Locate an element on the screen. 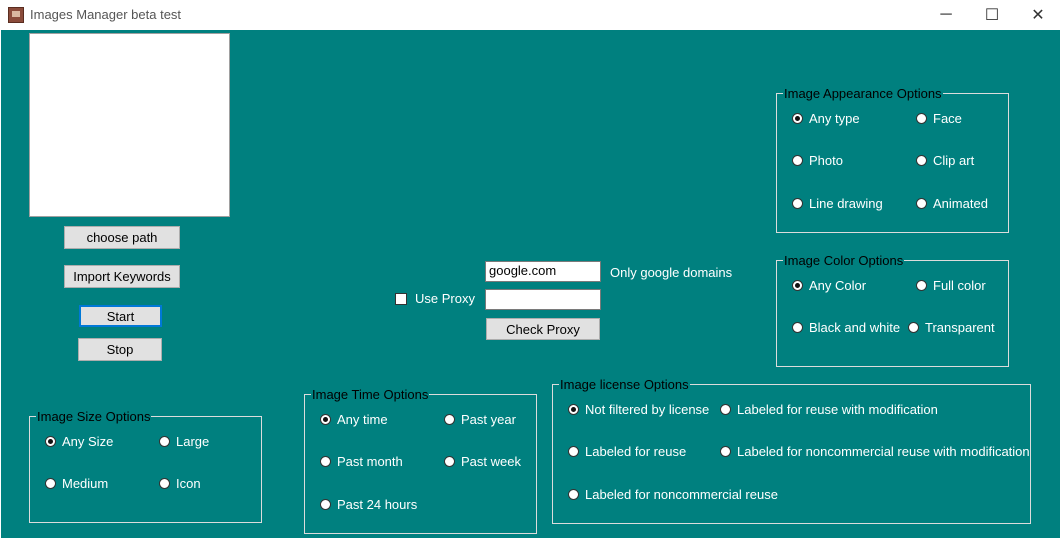 Image resolution: width=1061 pixels, height=538 pixels. radio-labeled-for-reuse: Labeled for reuse is located at coordinates (627, 451).